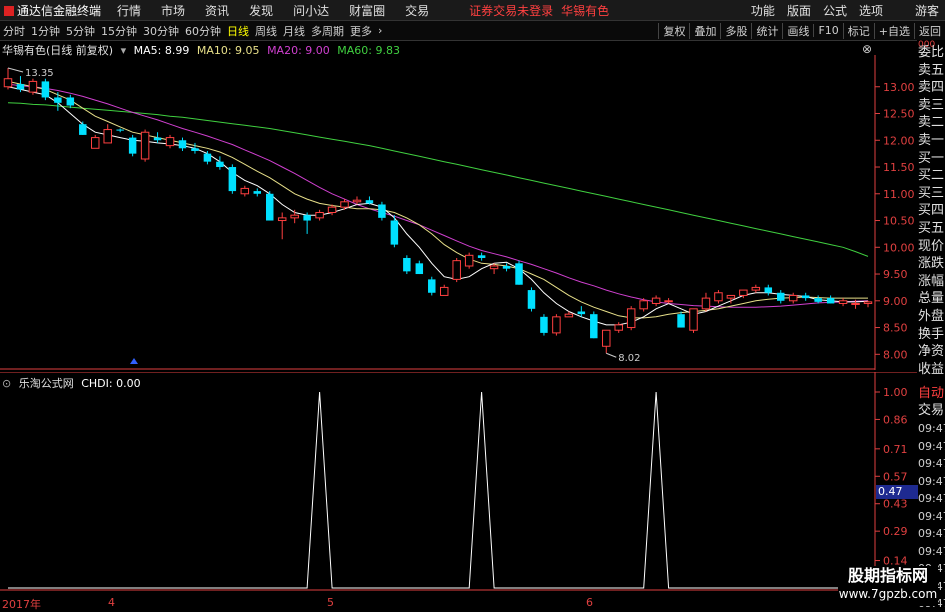 The width and height of the screenshot is (945, 612). Describe the element at coordinates (931, 264) in the screenshot. I see `panel-item-12: 涨跌` at that location.